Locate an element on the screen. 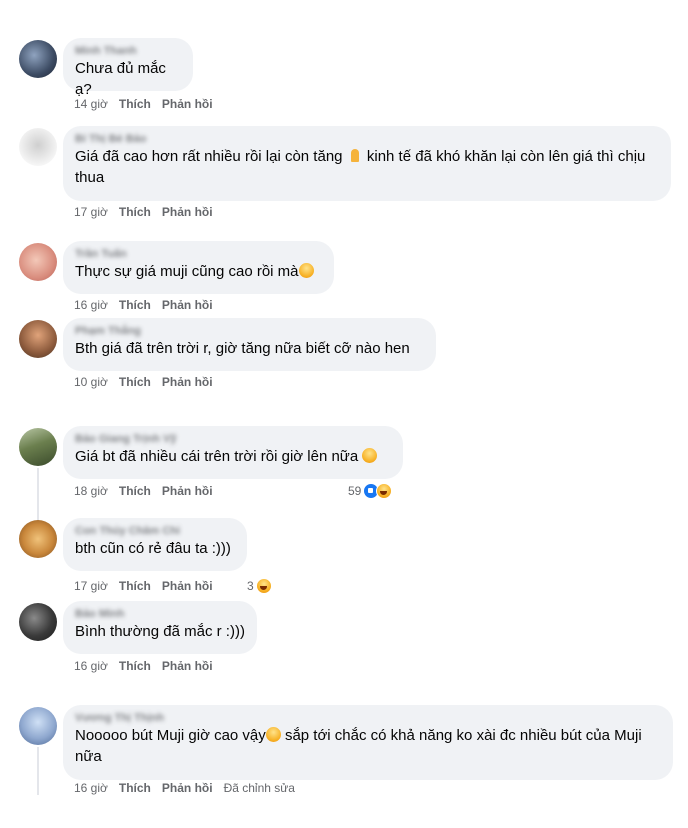  commenter-name: Bí Thị Bé Bảo is located at coordinates (367, 139).